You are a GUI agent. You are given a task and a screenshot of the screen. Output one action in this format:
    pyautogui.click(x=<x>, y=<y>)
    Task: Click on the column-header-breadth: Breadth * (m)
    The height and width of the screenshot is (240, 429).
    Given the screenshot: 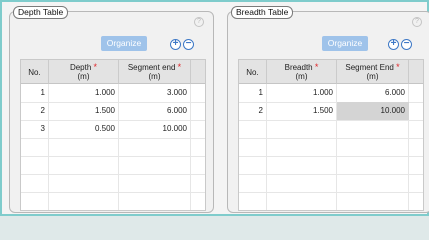 What is the action you would take?
    pyautogui.click(x=302, y=72)
    